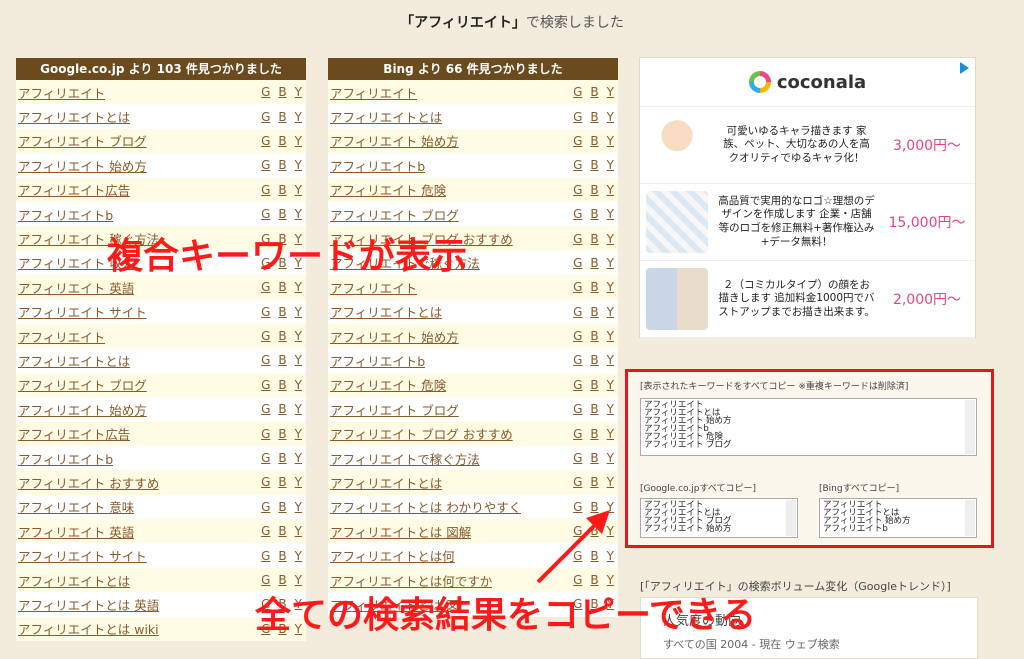  Describe the element at coordinates (88, 604) in the screenshot. I see `keyword-link: アフィリエイトとは 英語` at that location.